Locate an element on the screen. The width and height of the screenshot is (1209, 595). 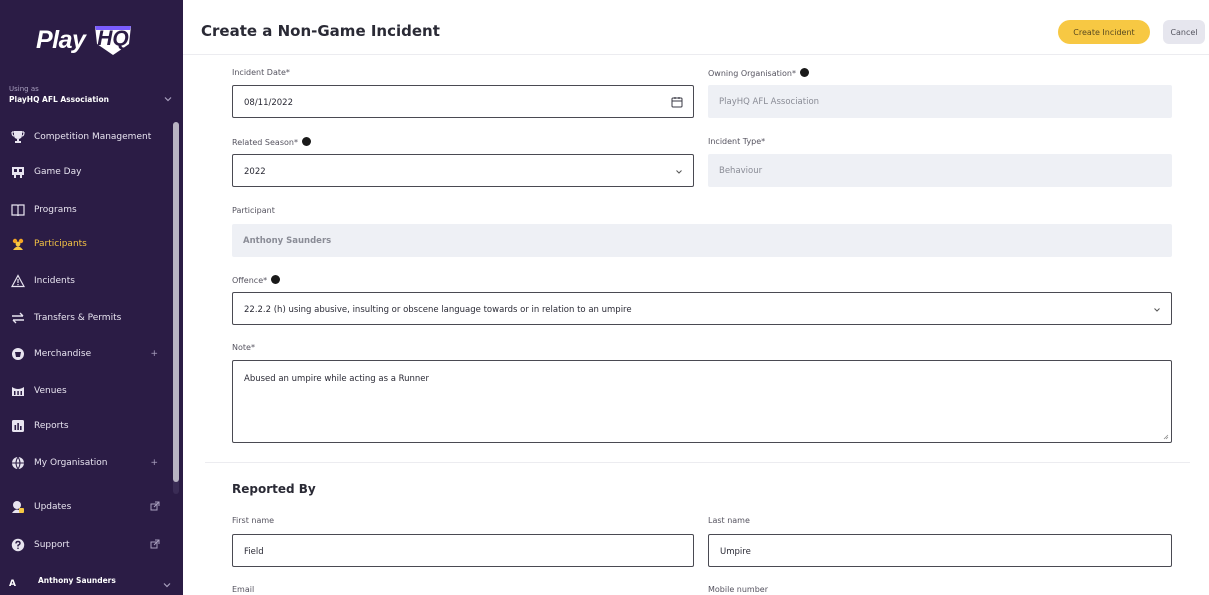
sidebar-item-label: My Organisation is located at coordinates (71, 463).